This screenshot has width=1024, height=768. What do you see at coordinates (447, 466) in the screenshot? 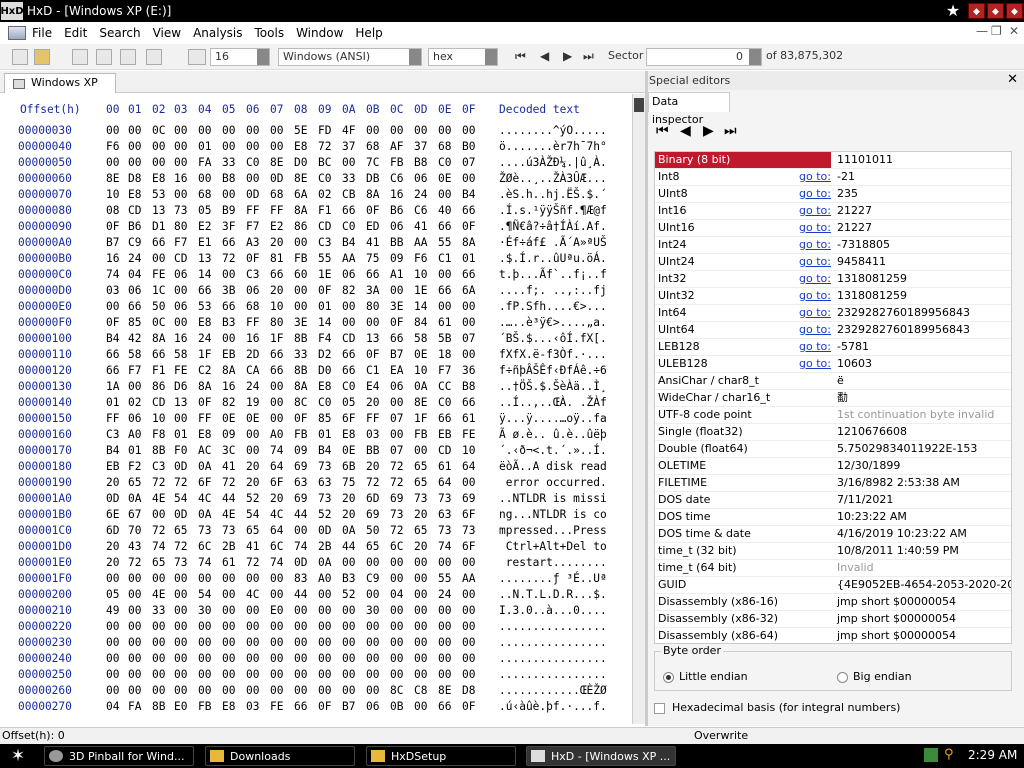
I see `hex-byte: 61` at bounding box center [447, 466].